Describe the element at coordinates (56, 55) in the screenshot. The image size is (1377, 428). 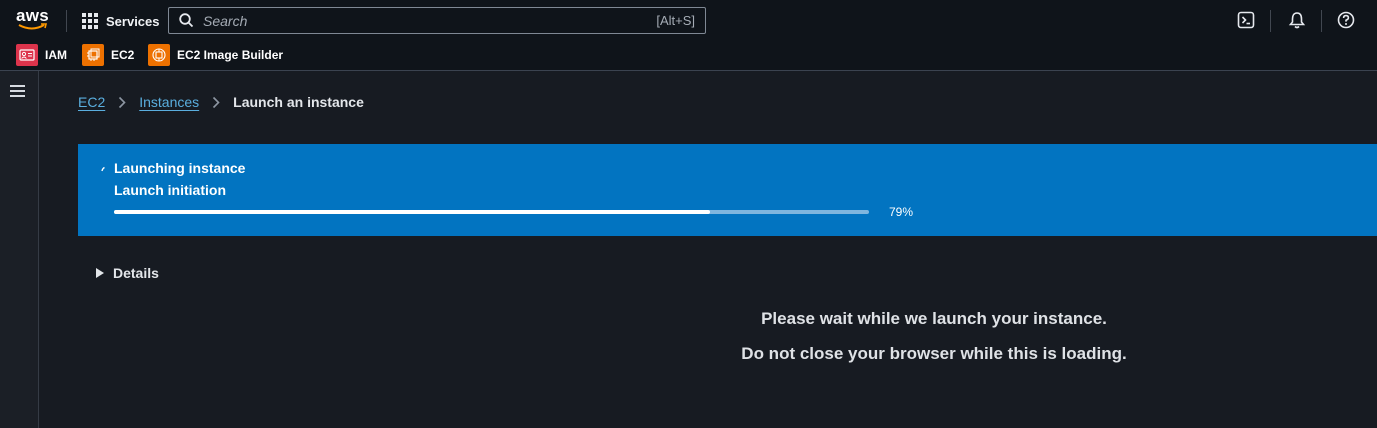
I see `favorite-label: IAM` at that location.